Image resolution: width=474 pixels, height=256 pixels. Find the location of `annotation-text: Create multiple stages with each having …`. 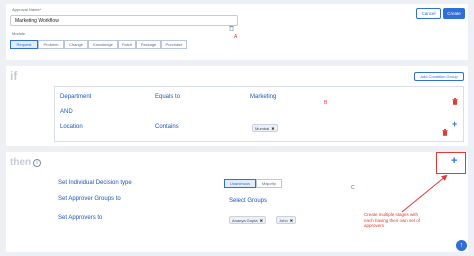

annotation-text: Create multiple stages with each having … is located at coordinates (392, 220).